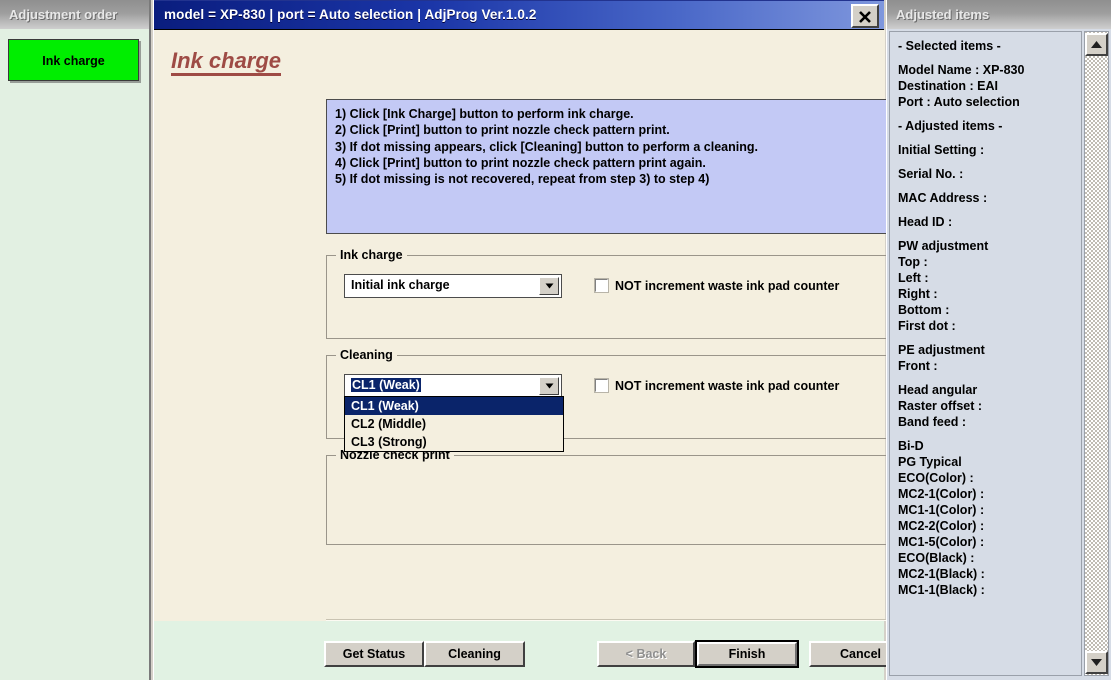 The height and width of the screenshot is (680, 1111). Describe the element at coordinates (371, 255) in the screenshot. I see `ink-charge-group-label: Ink charge` at that location.